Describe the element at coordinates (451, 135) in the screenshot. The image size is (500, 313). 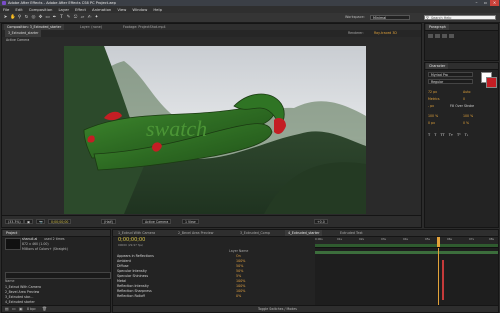
I see `small-caps-button: Tт` at that location.